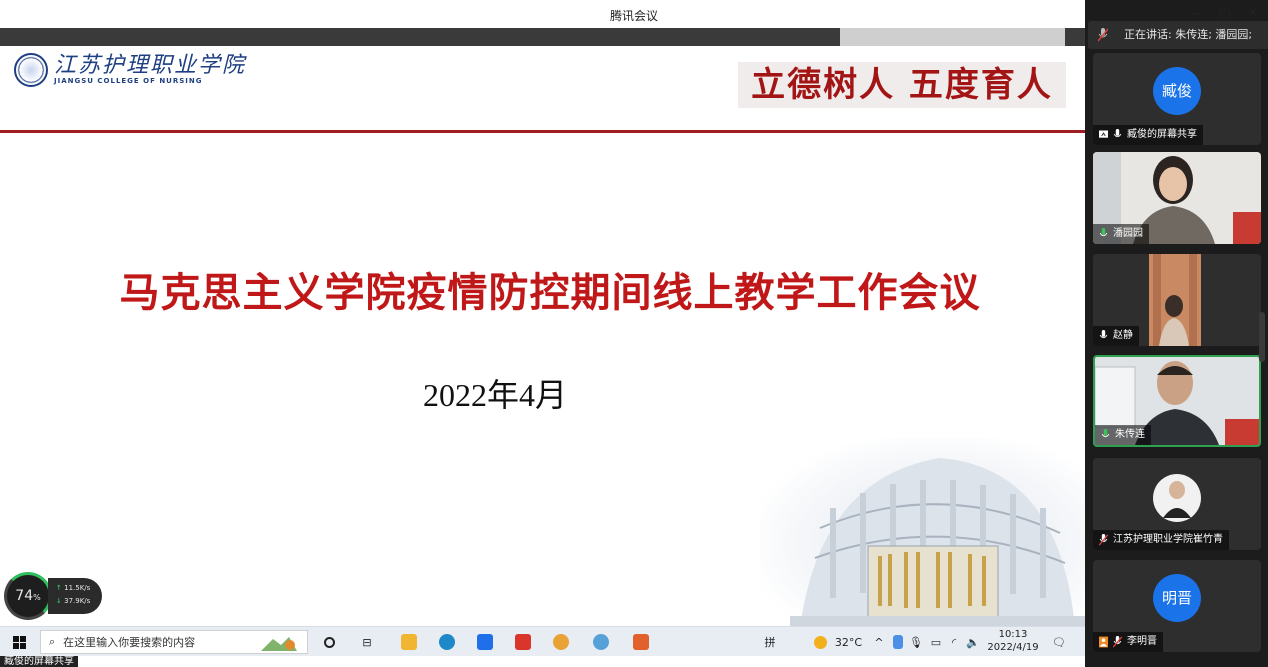  I want to click on participant-label: 朱传连, so click(1130, 434).